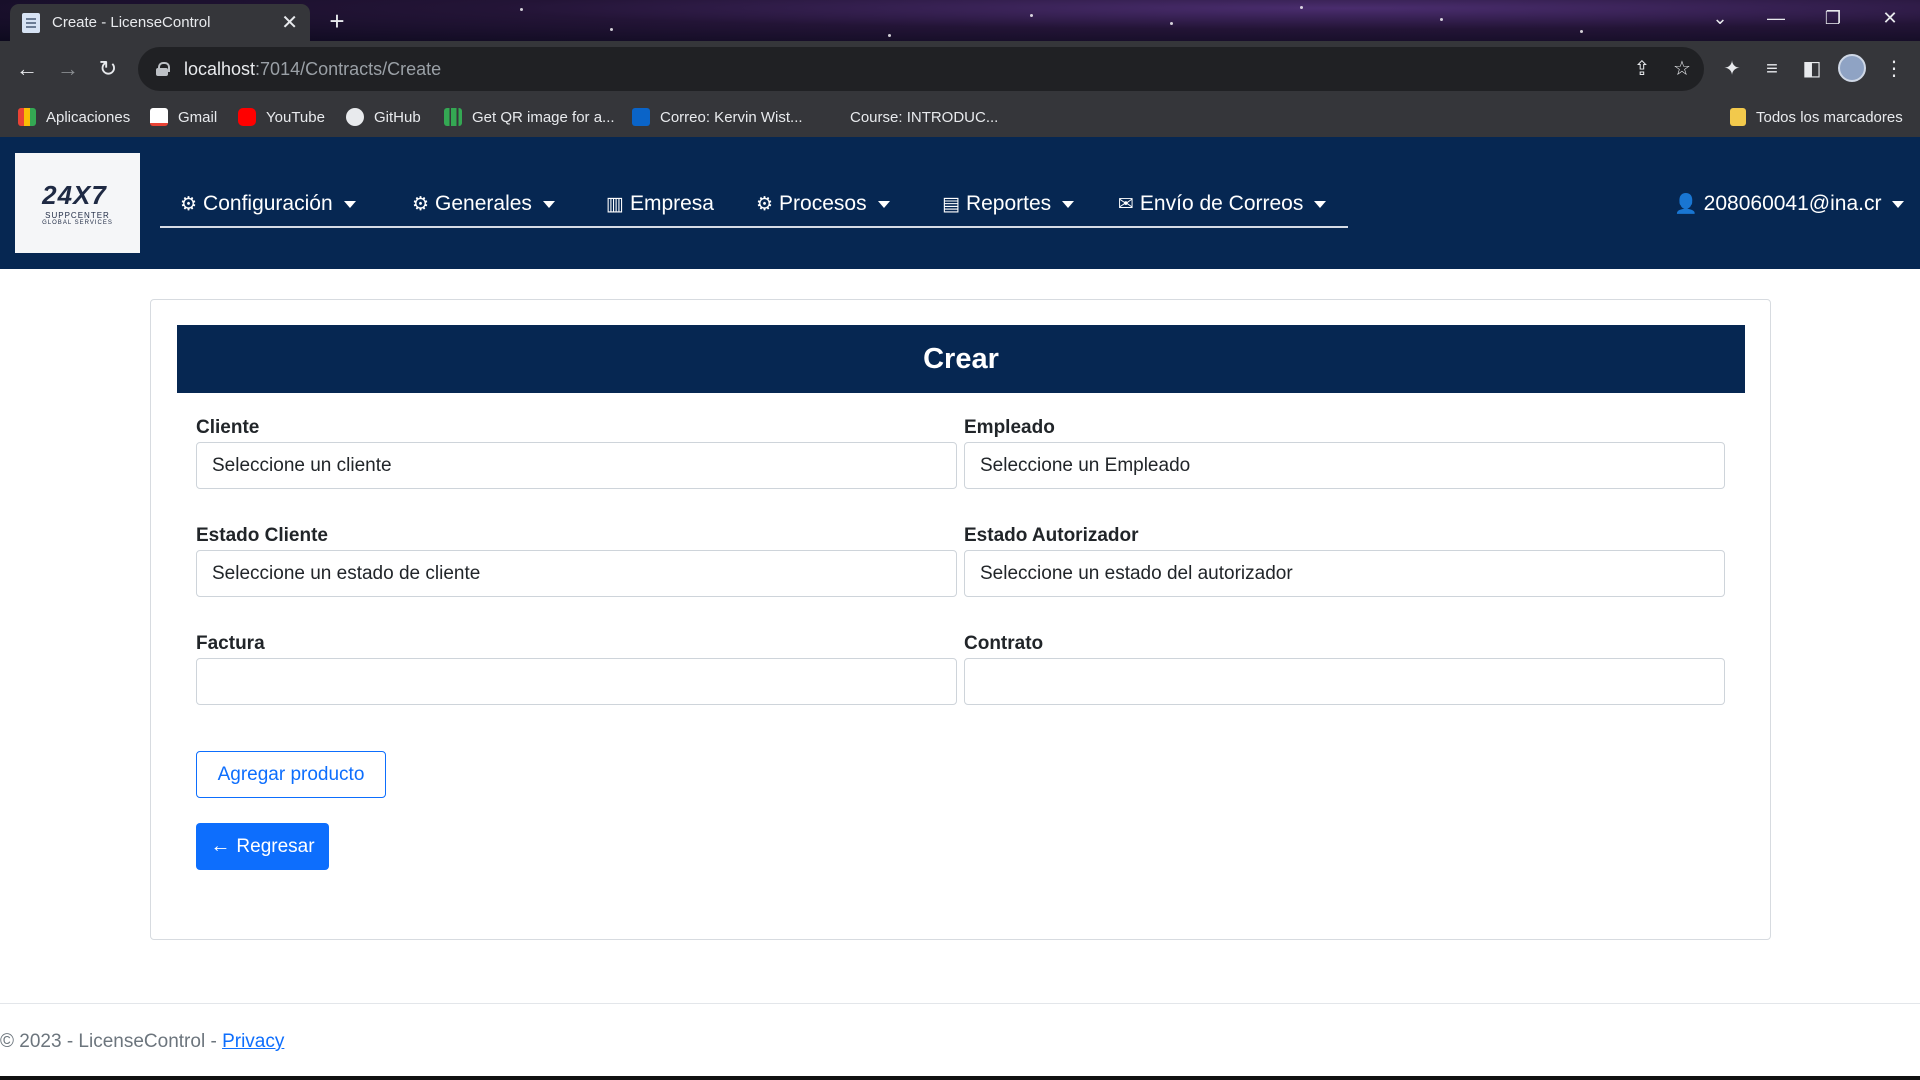 This screenshot has width=1920, height=1080. What do you see at coordinates (960, 1078) in the screenshot?
I see `bottom-edge` at bounding box center [960, 1078].